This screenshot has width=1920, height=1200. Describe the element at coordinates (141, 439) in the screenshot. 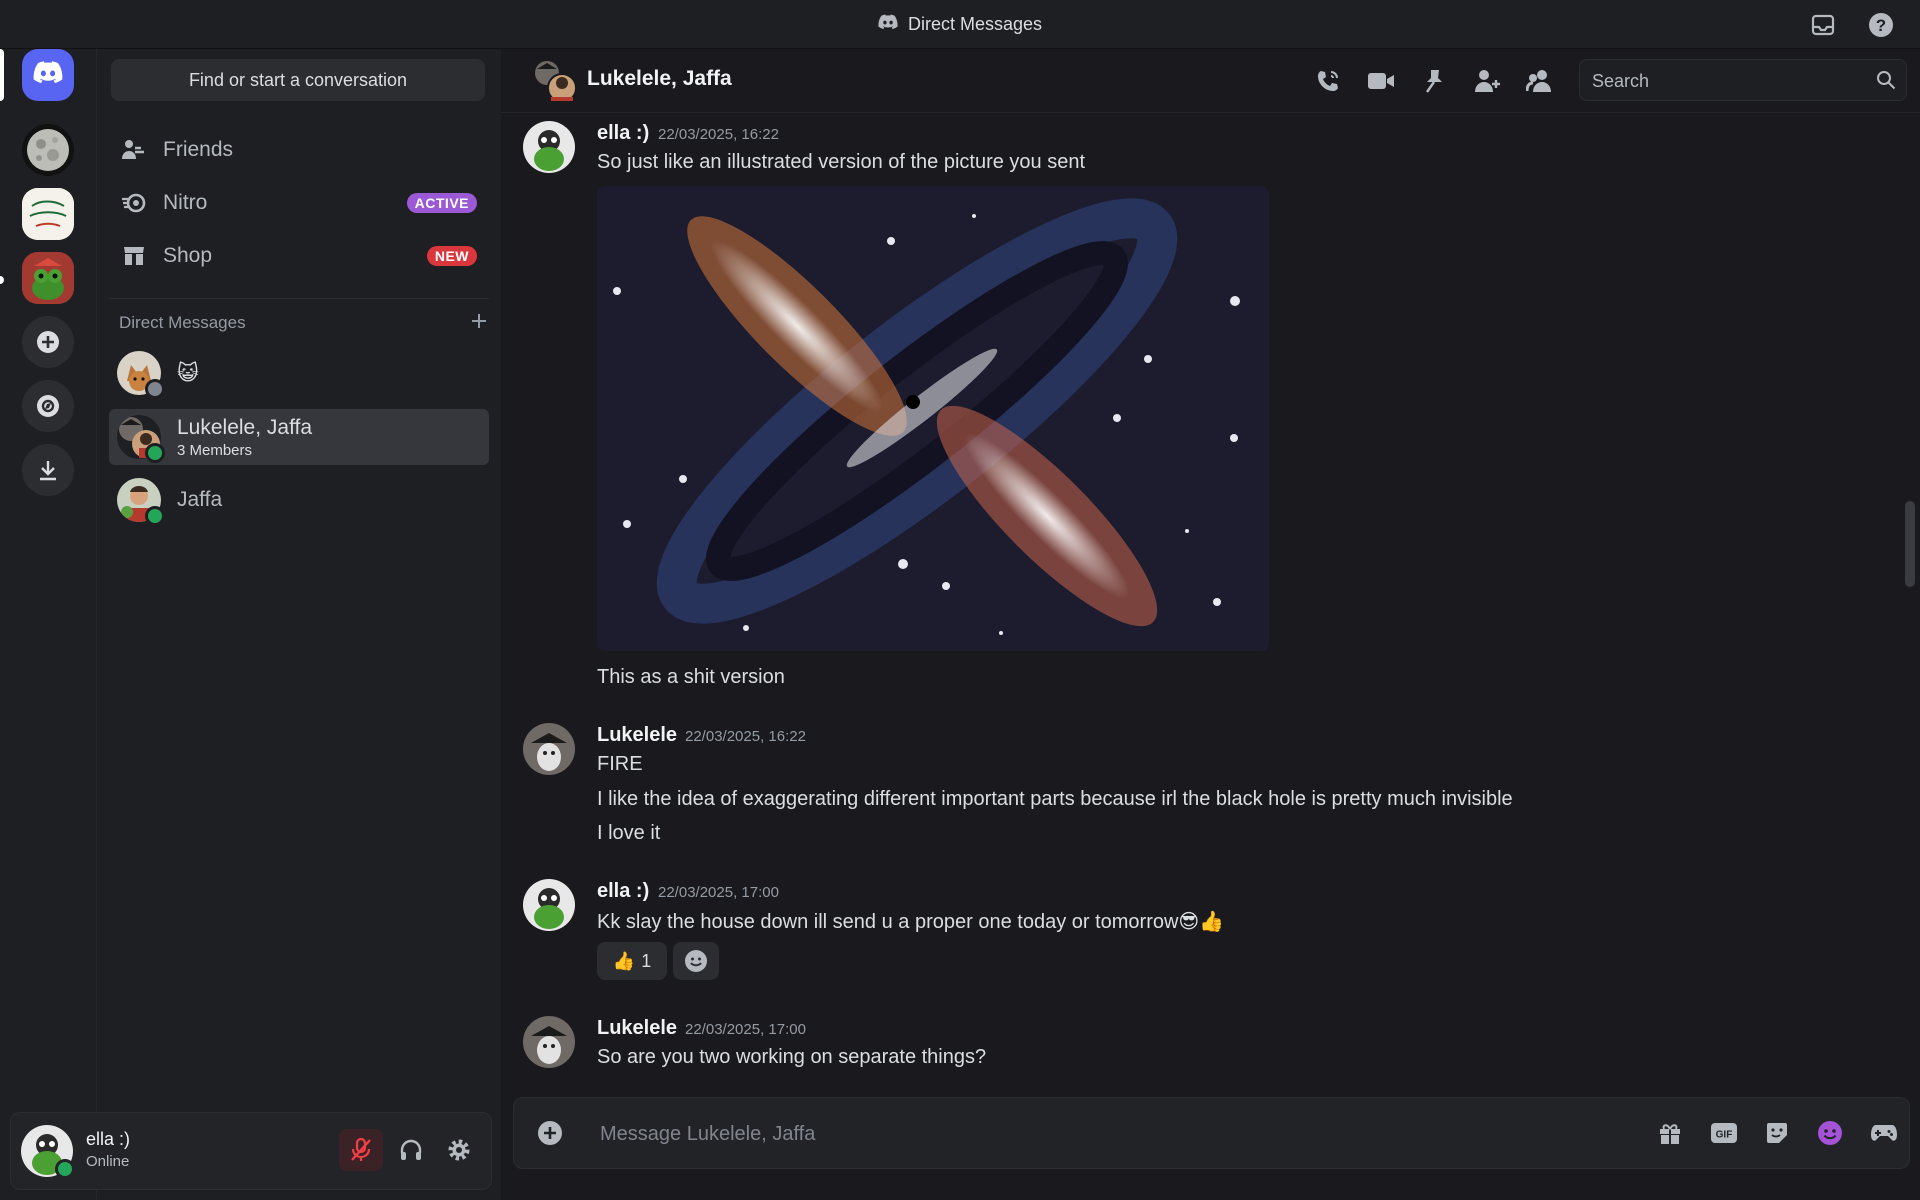

I see `group-avatar` at that location.